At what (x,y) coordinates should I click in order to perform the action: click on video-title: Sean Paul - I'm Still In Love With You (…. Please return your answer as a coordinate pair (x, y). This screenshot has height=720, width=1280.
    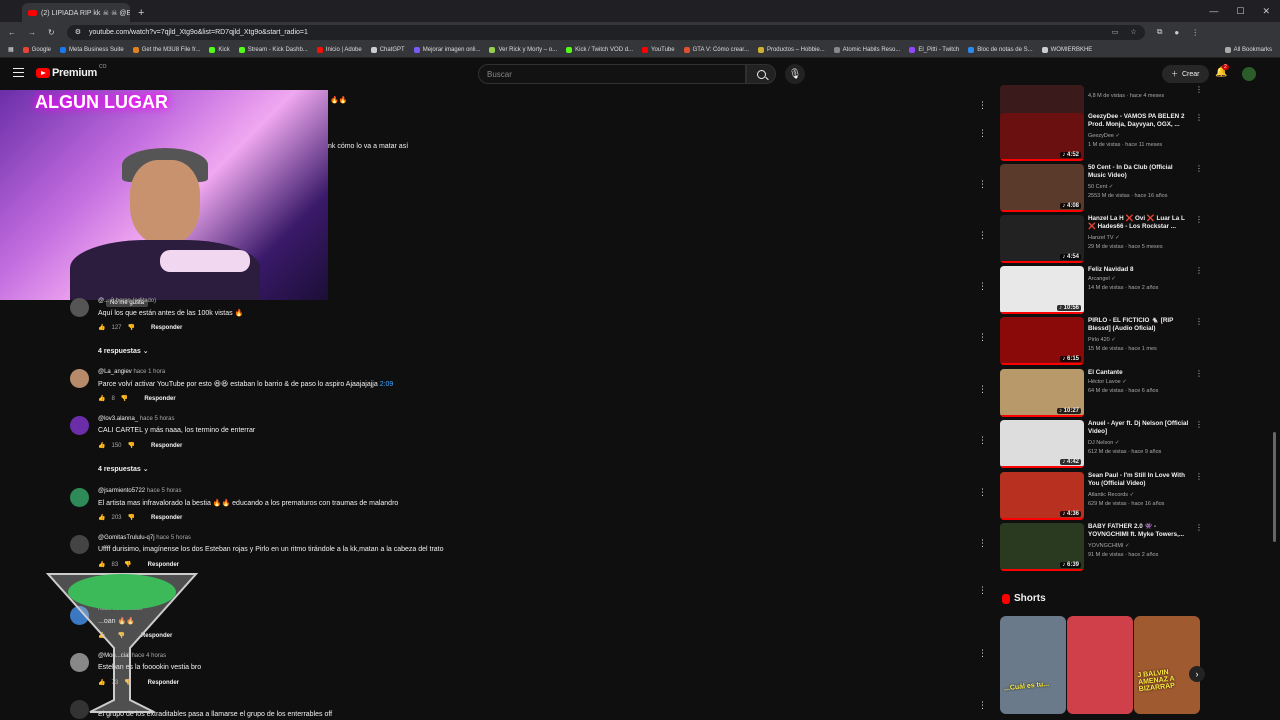
    Looking at the image, I should click on (1139, 480).